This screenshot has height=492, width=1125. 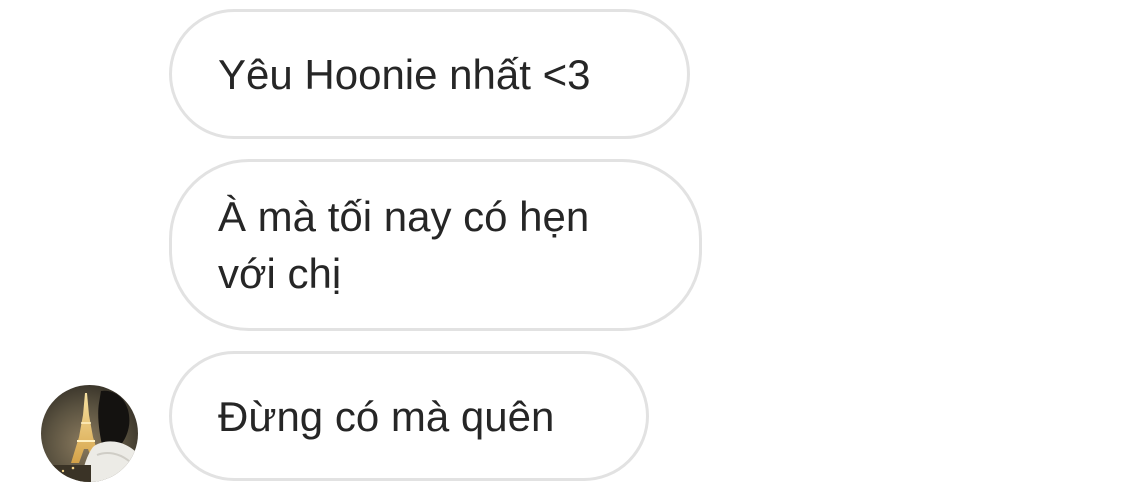 I want to click on message-text: Đừng có mà quên, so click(x=386, y=416).